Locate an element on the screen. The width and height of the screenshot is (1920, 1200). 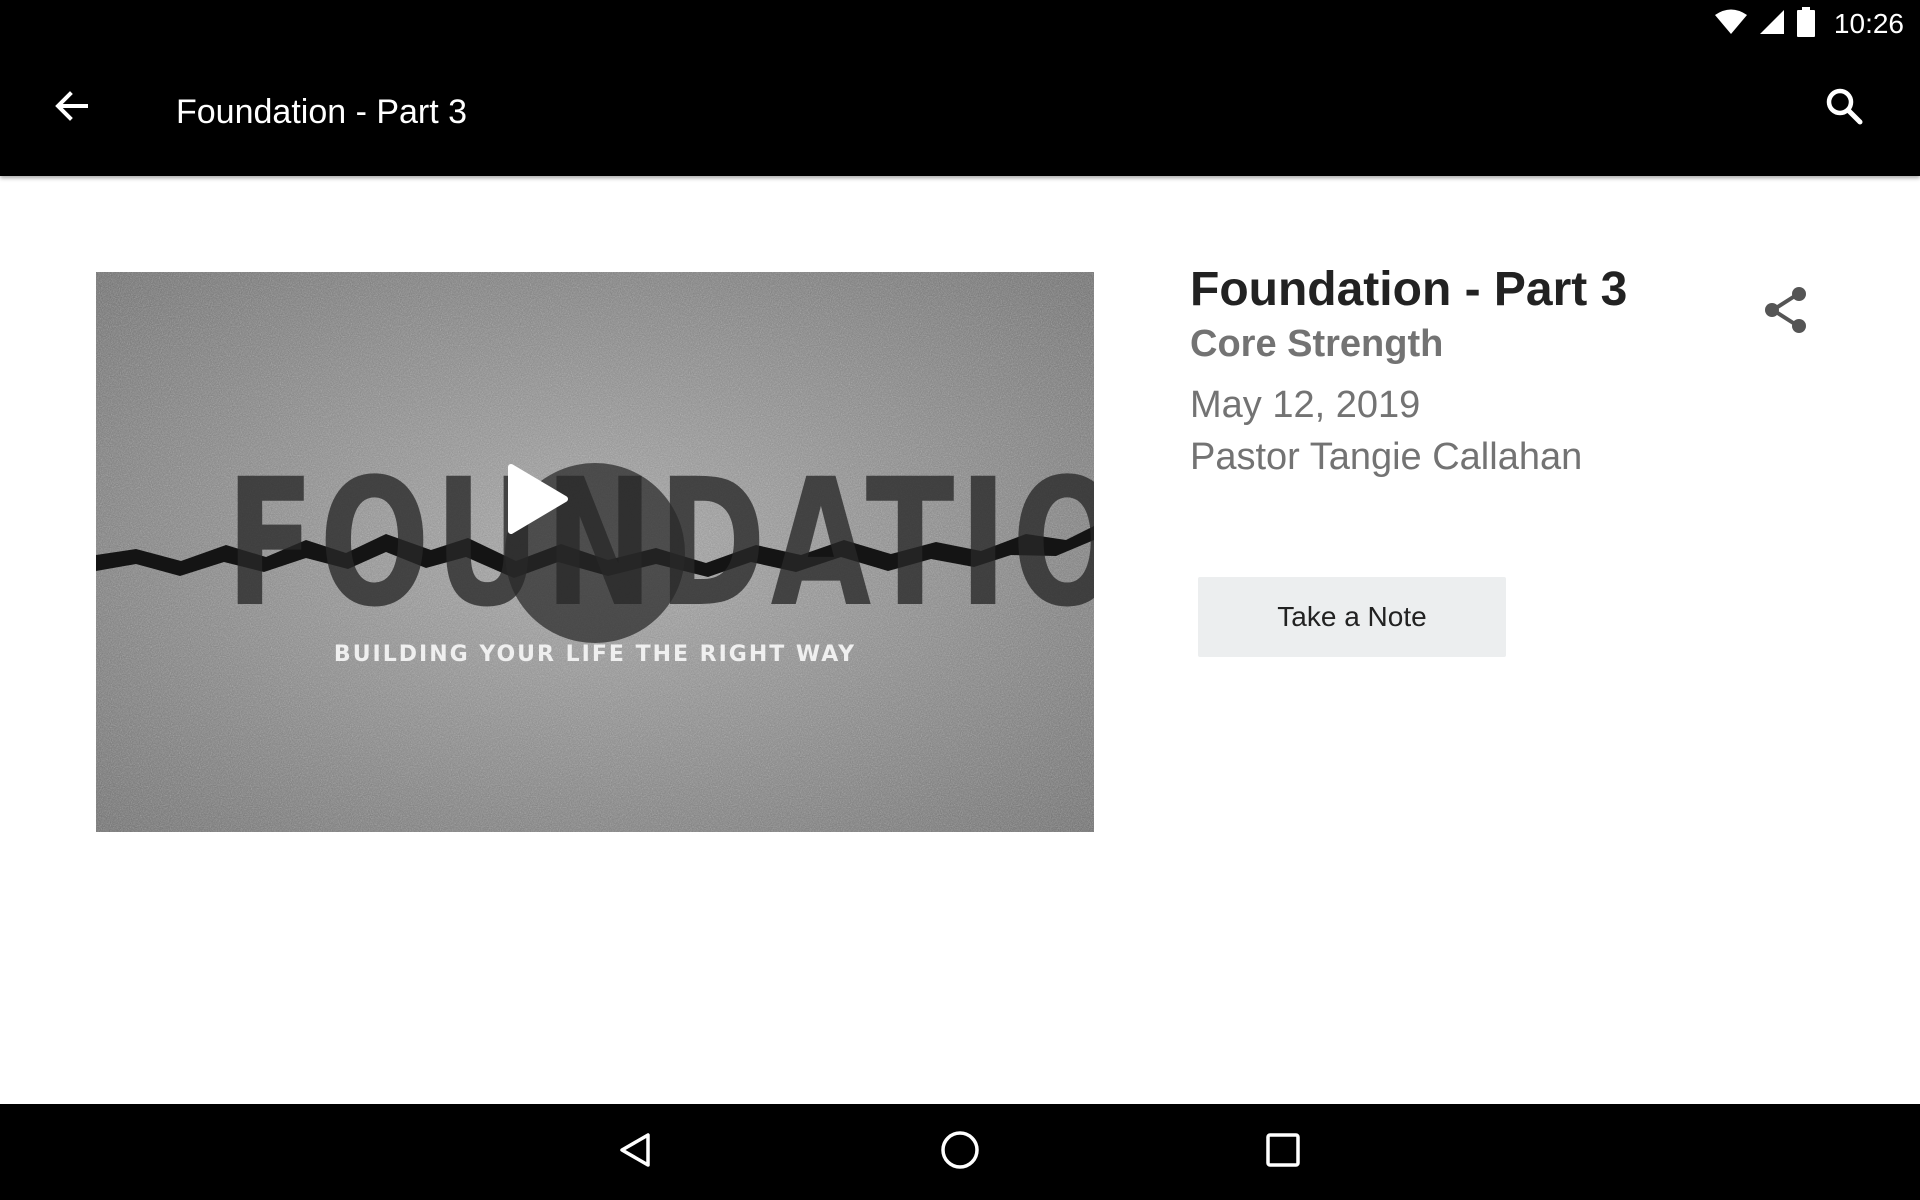
search-icon is located at coordinates (1844, 108).